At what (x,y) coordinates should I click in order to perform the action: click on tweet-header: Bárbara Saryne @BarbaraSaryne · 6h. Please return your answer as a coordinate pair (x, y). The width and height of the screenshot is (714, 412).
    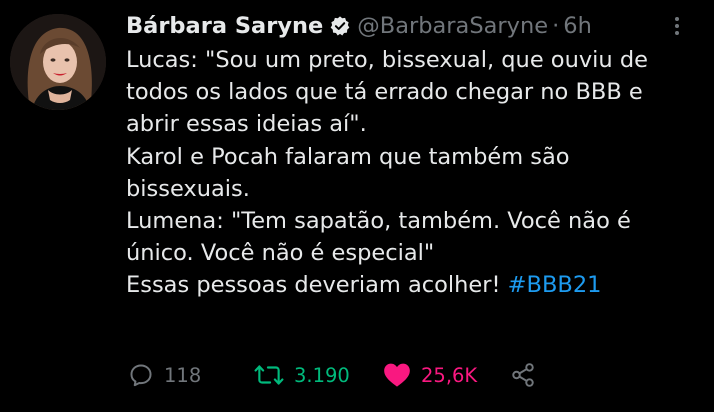
    Looking at the image, I should click on (359, 26).